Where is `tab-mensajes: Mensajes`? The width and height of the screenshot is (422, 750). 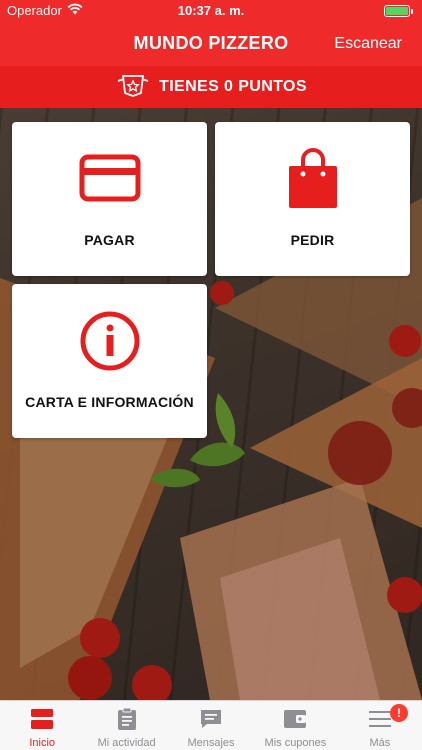
tab-mensajes: Mensajes is located at coordinates (211, 725).